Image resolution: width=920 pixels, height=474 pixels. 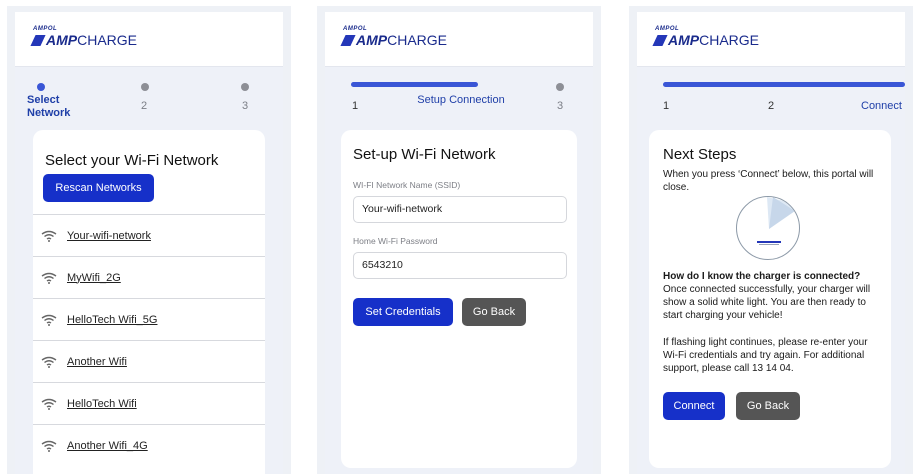 I want to click on network-item: Your-wifi-network, so click(x=149, y=235).